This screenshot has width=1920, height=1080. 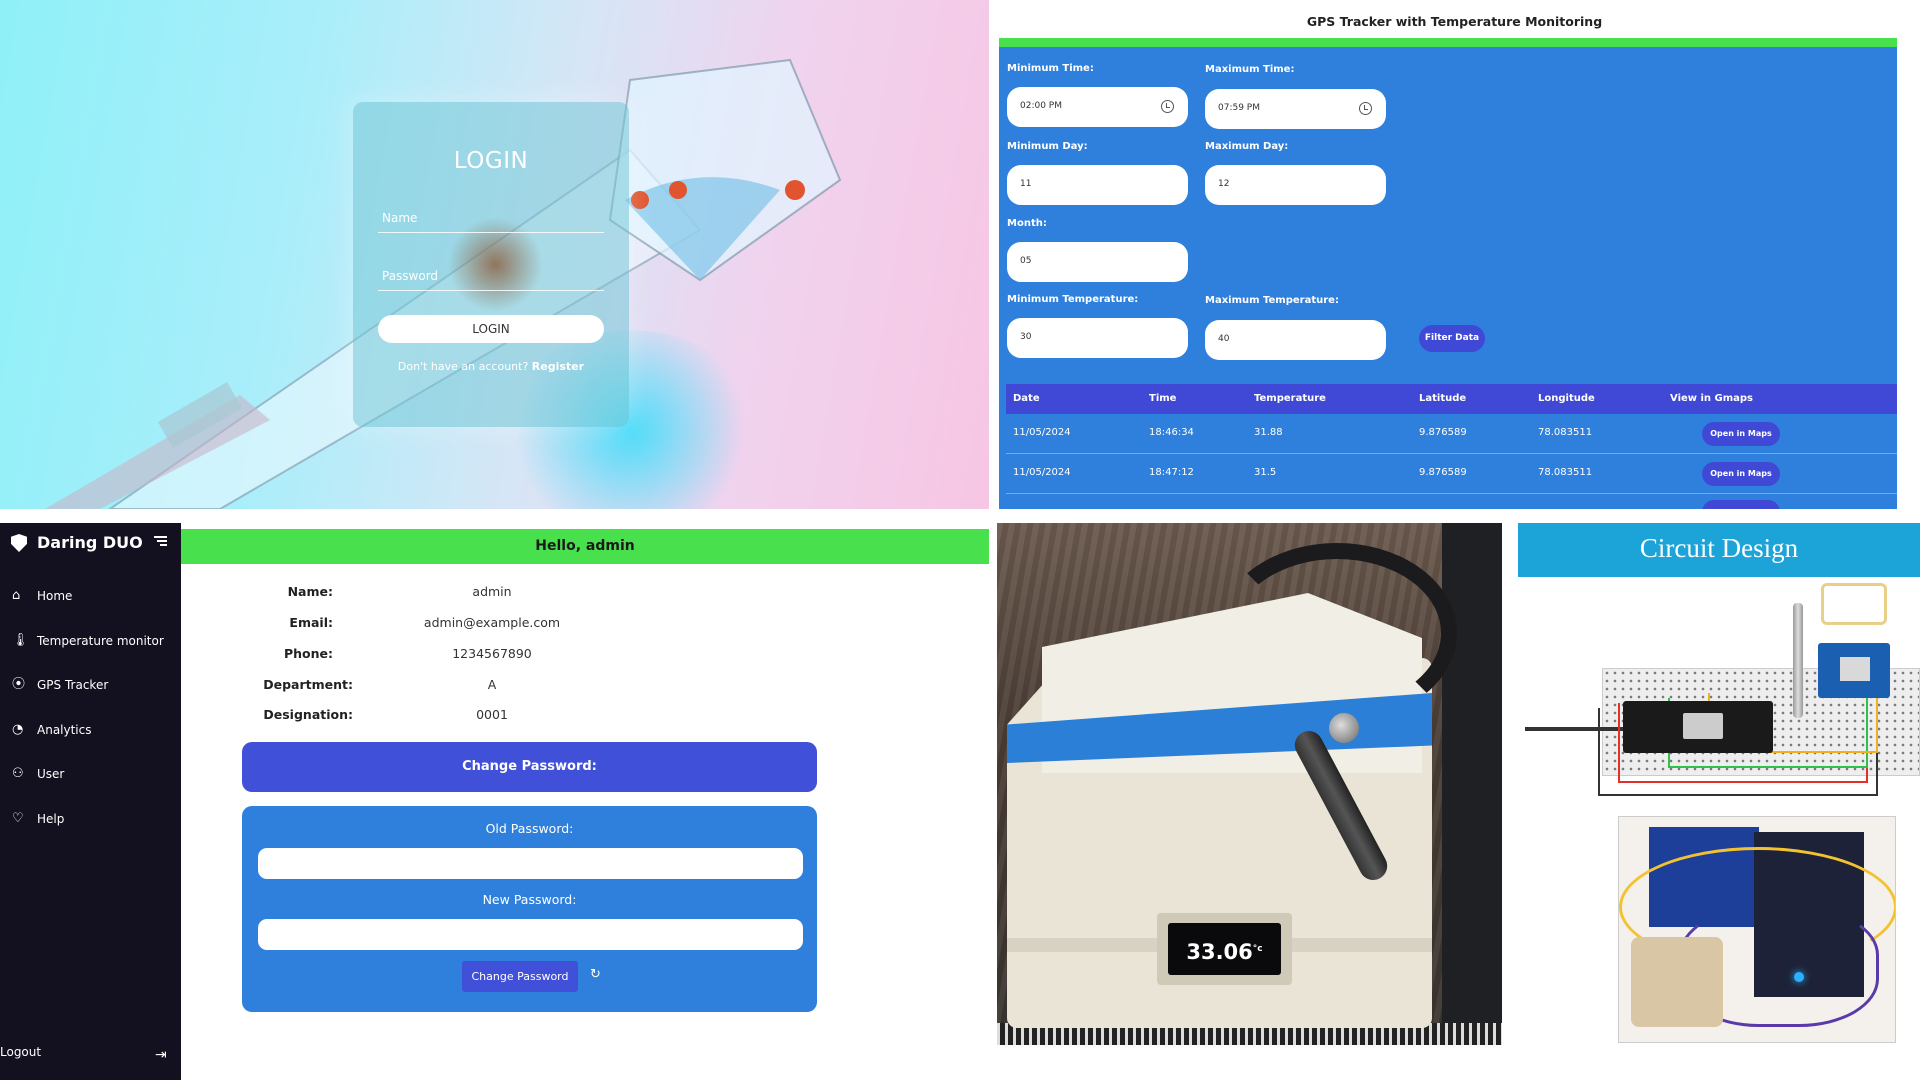 I want to click on microcontroller-board, so click(x=1698, y=727).